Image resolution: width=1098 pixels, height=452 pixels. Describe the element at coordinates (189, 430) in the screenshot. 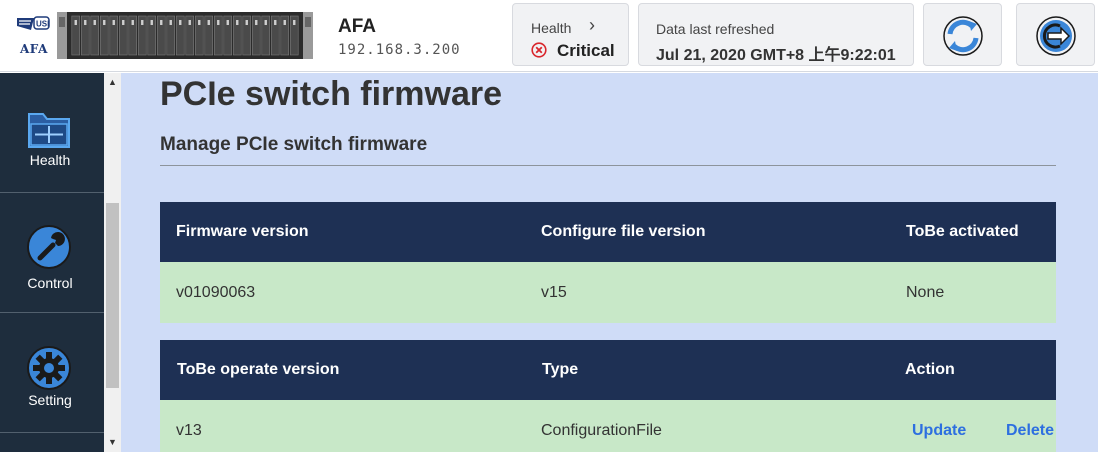

I see `table-cell: v13` at that location.